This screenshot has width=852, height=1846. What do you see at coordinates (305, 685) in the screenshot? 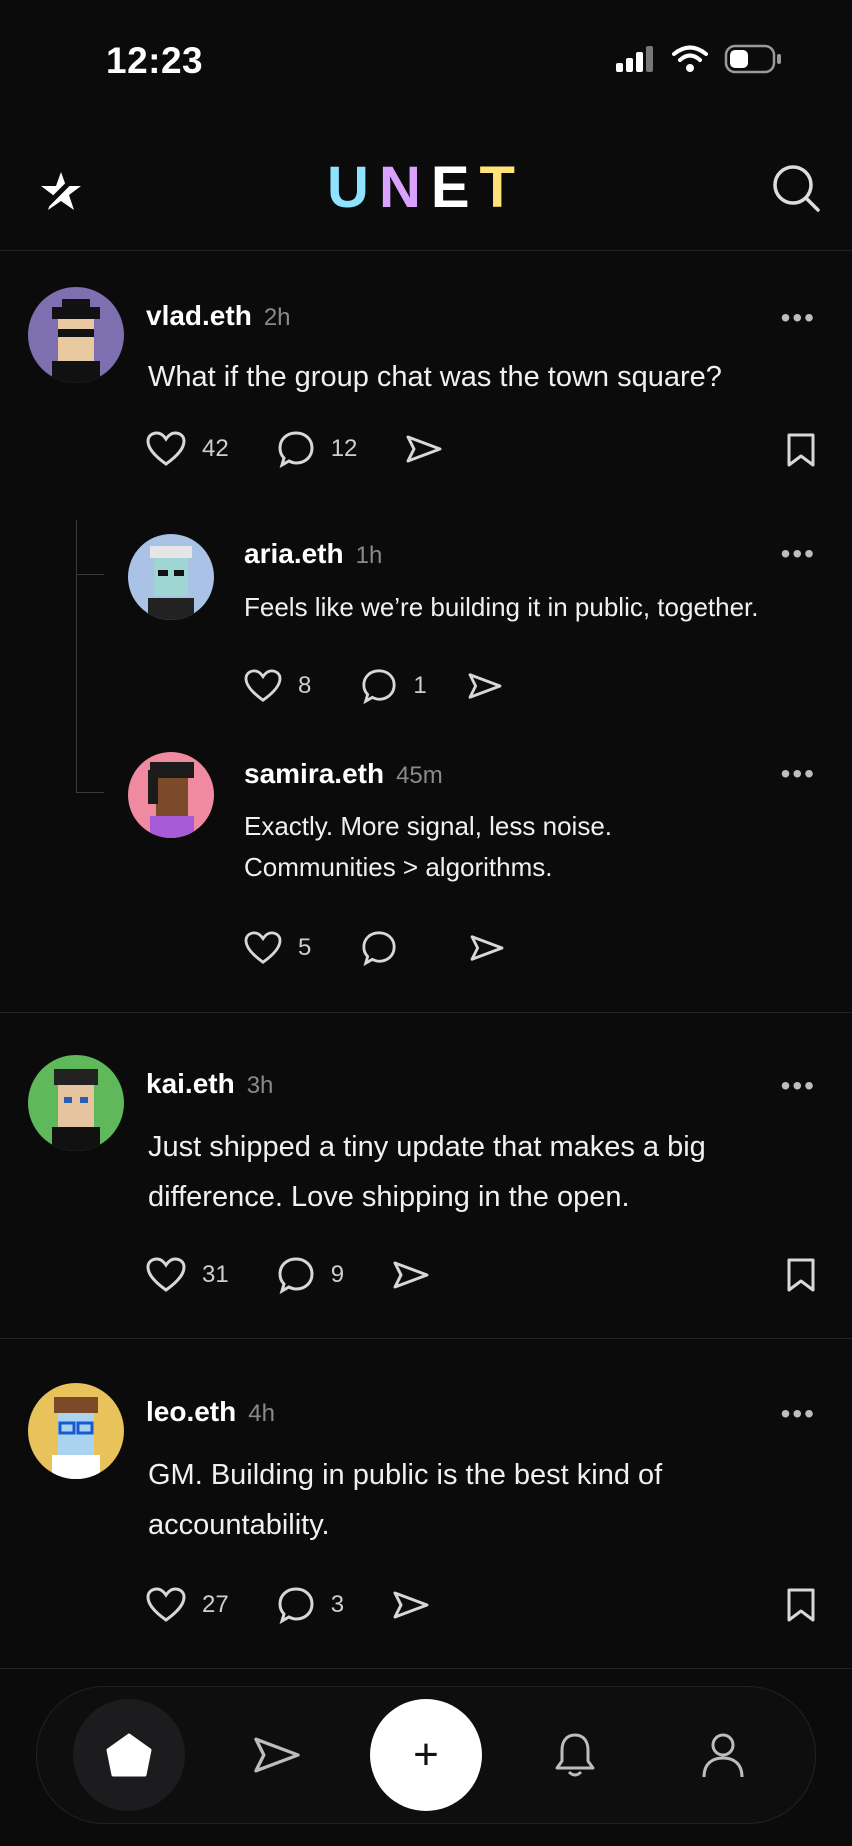
I see `like-count: 8` at bounding box center [305, 685].